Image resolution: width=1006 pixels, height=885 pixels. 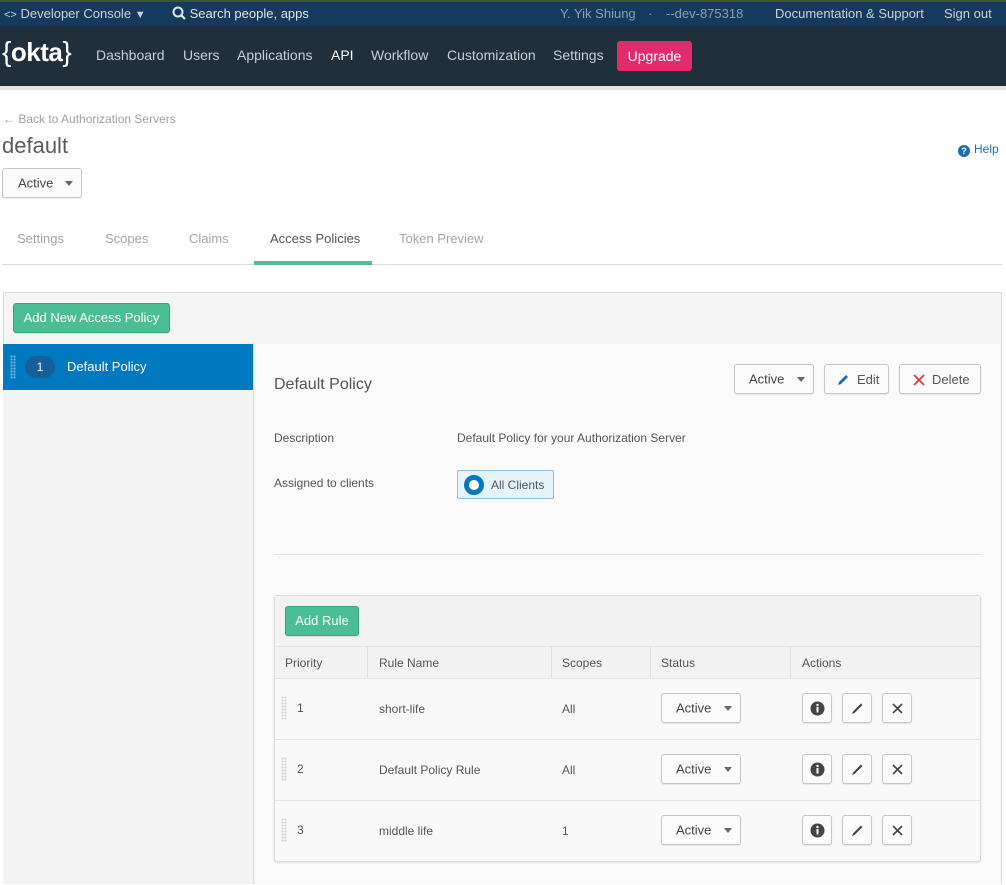 What do you see at coordinates (978, 149) in the screenshot?
I see `help-link: ? Help` at bounding box center [978, 149].